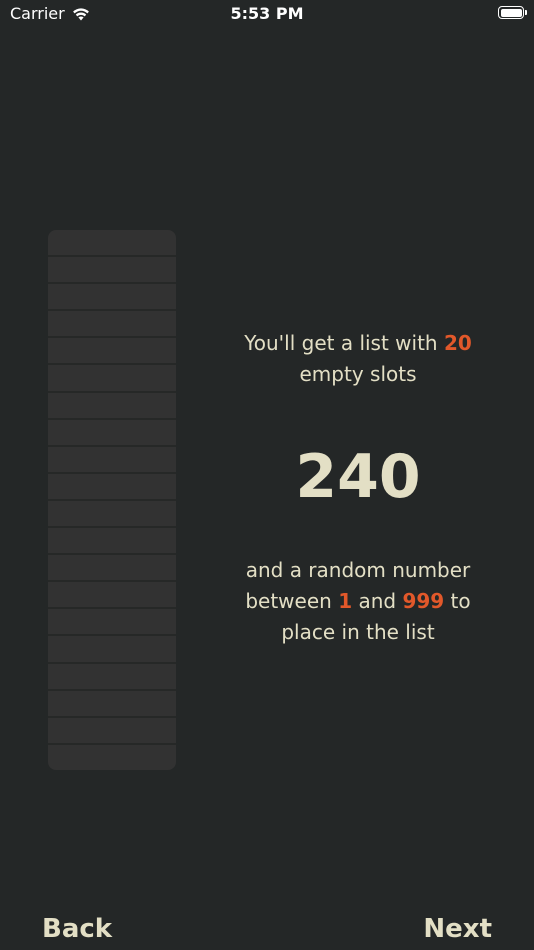 This screenshot has height=950, width=534. Describe the element at coordinates (377, 601) in the screenshot. I see `description-part2: and` at that location.